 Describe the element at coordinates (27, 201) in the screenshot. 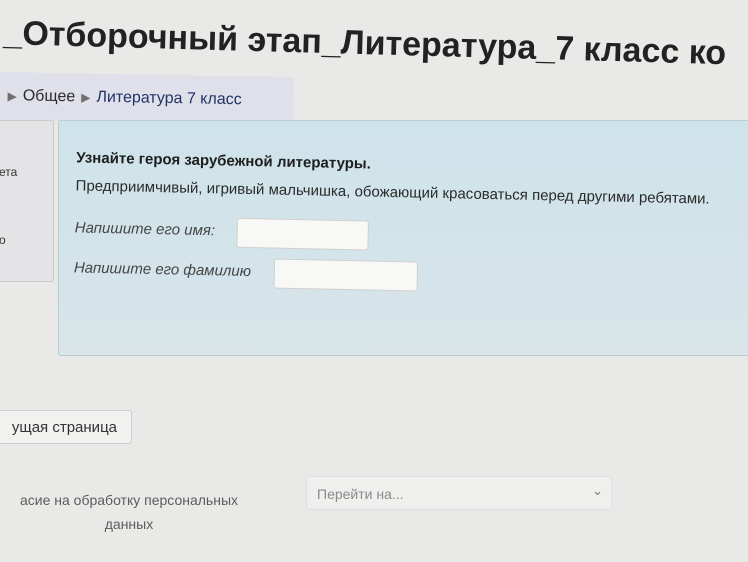

I see `question-info-panel: ета о` at that location.